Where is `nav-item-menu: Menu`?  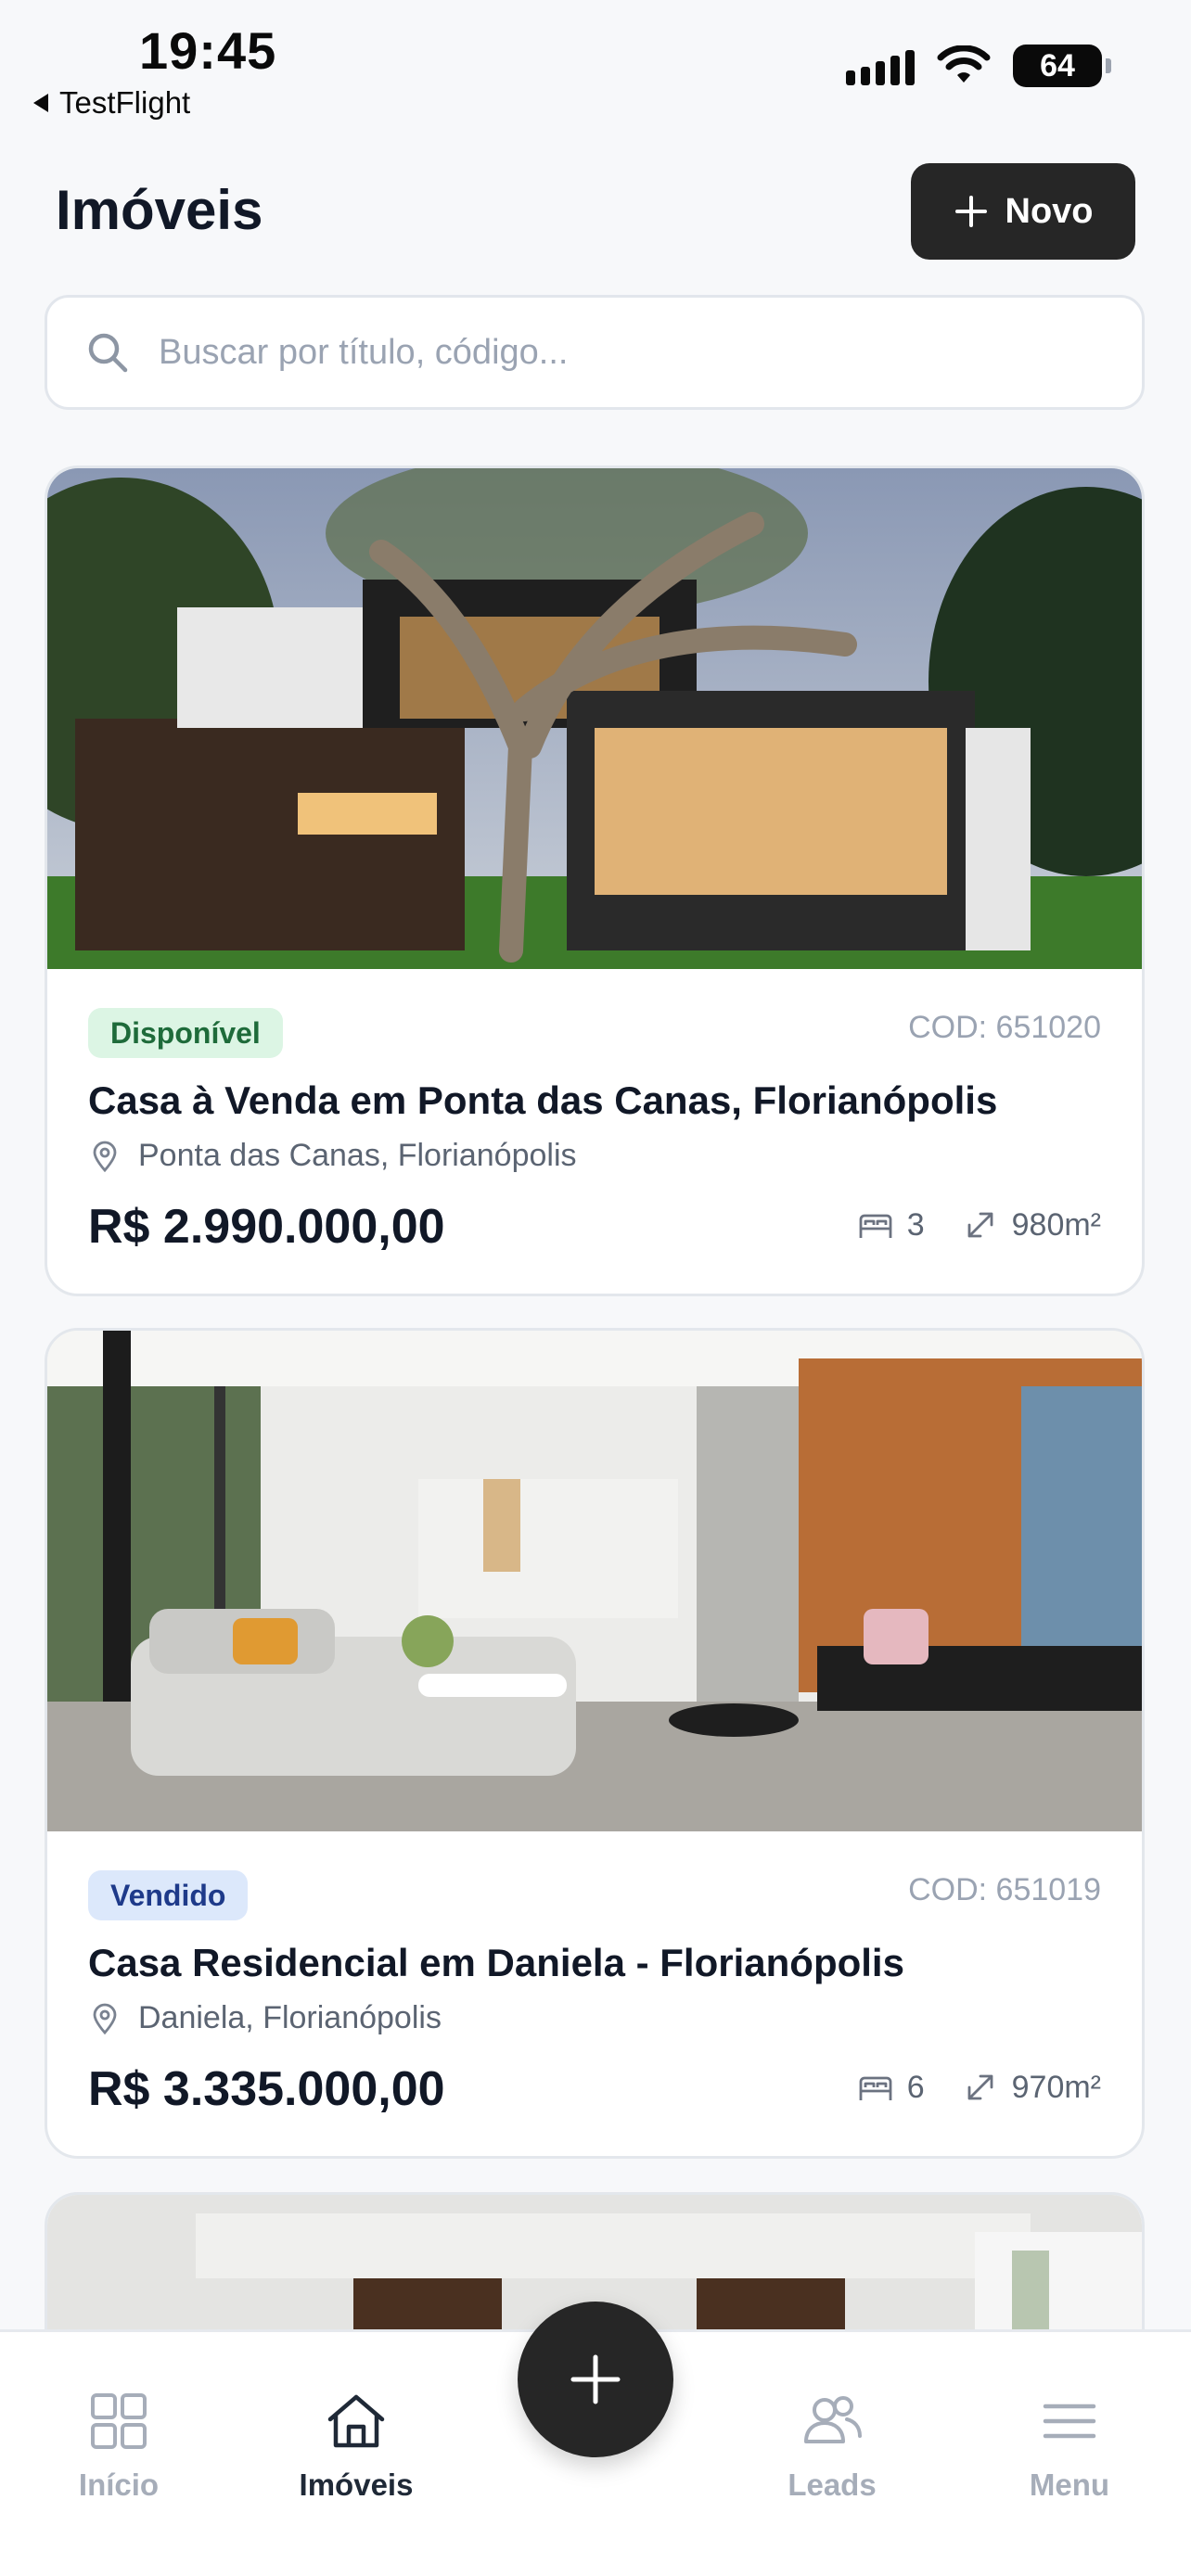 nav-item-menu: Menu is located at coordinates (1069, 2446).